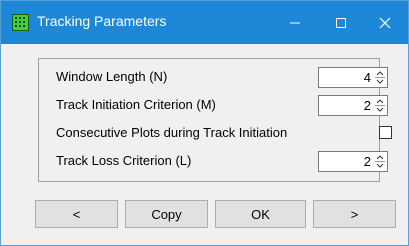 The width and height of the screenshot is (409, 246). Describe the element at coordinates (260, 214) in the screenshot. I see `ok-button: OK` at that location.